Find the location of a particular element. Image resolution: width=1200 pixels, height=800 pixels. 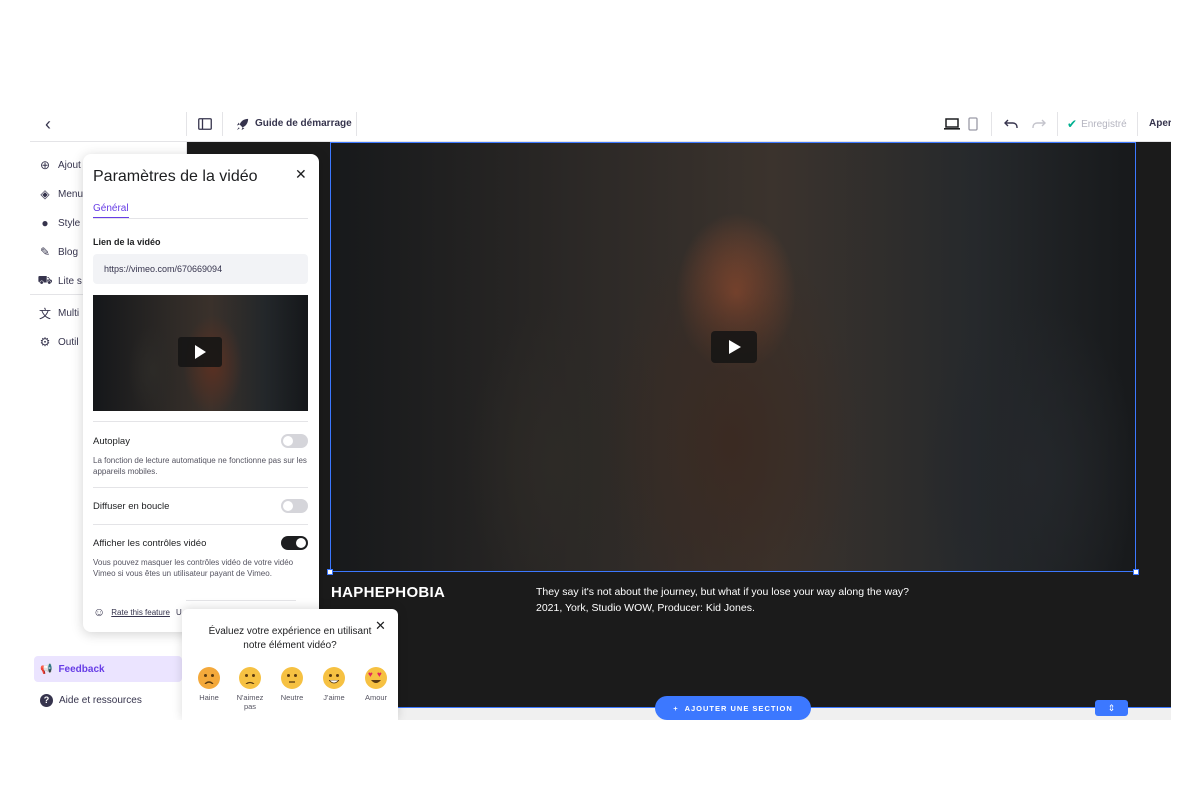

rating-option-love: ♥ ♥ Amour is located at coordinates (376, 684).